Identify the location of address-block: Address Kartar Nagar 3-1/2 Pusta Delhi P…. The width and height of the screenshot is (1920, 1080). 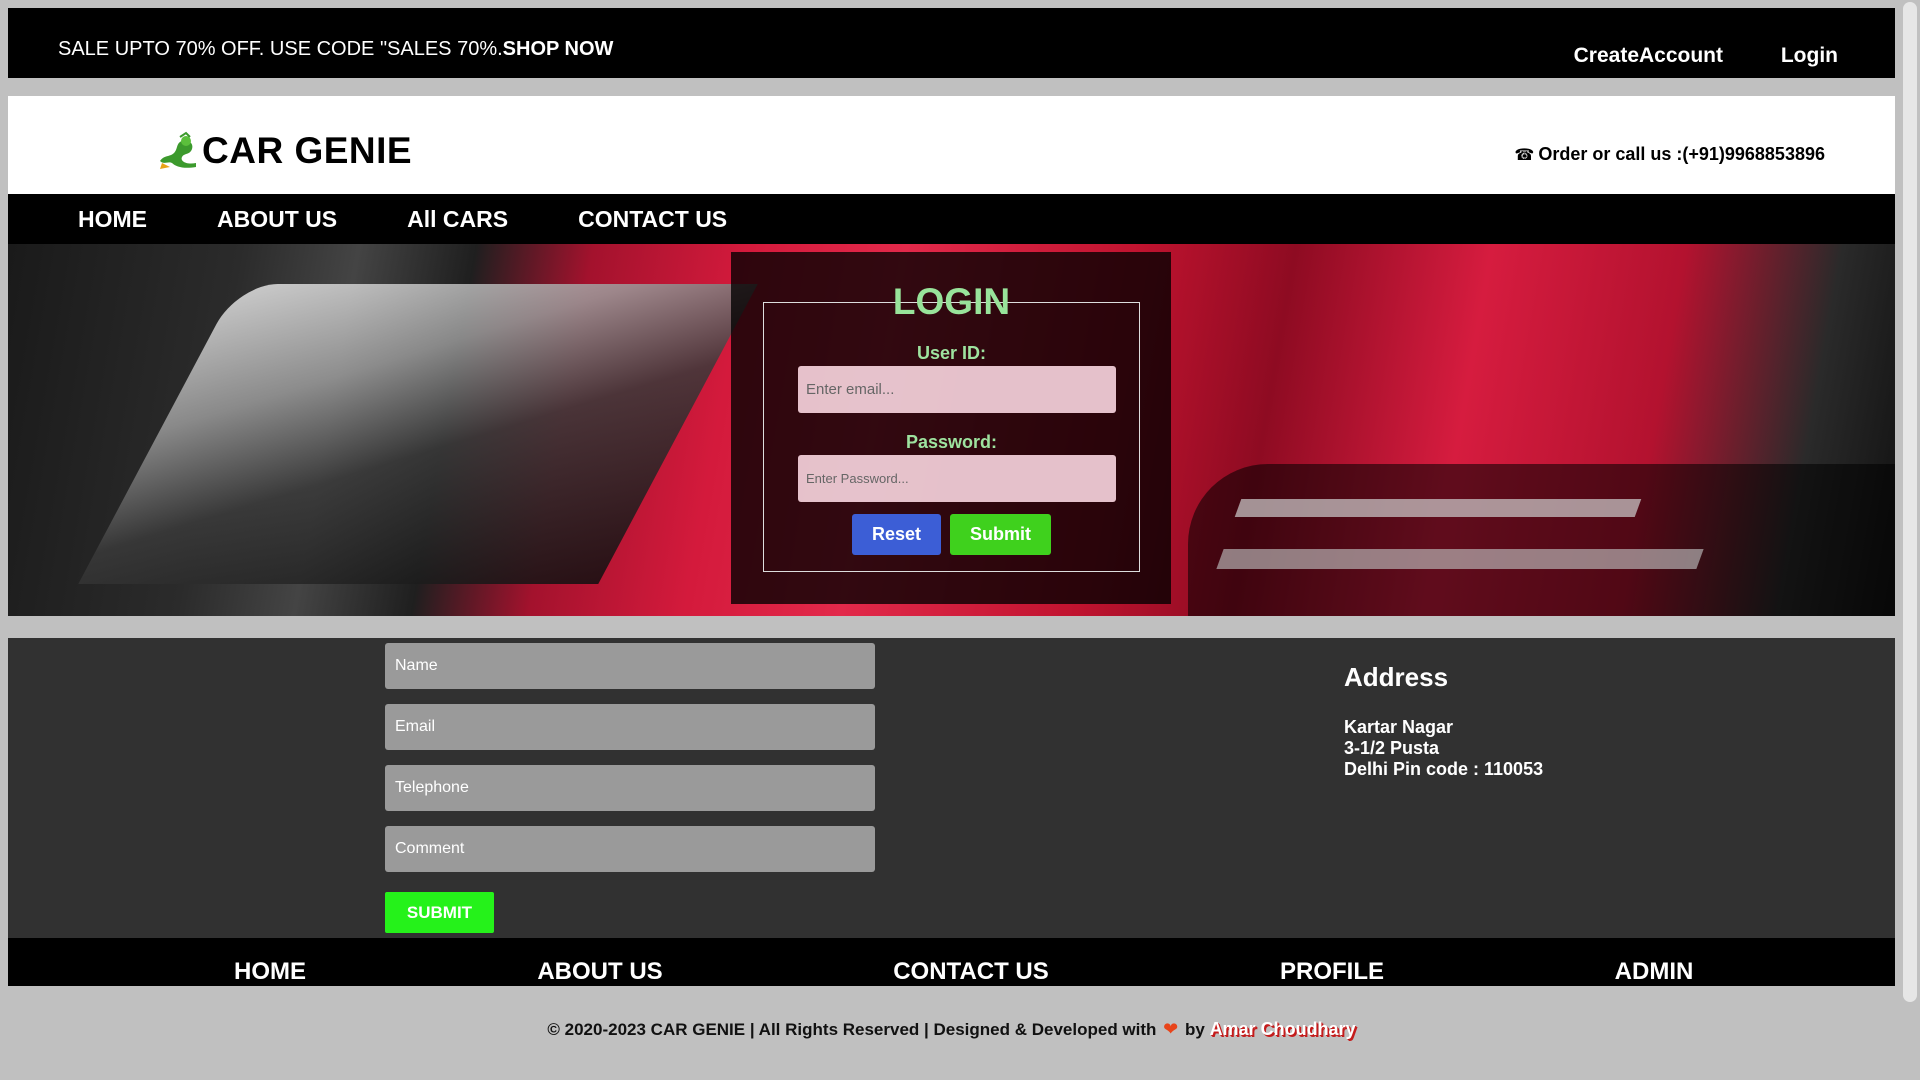
(1443, 721).